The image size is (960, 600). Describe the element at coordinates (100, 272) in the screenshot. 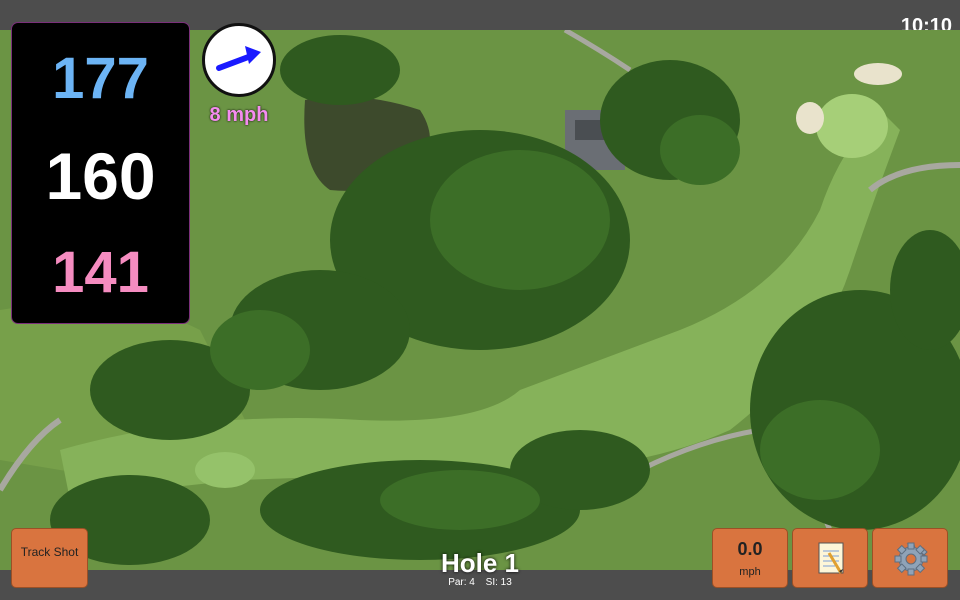

I see `front-yardage: 141` at that location.